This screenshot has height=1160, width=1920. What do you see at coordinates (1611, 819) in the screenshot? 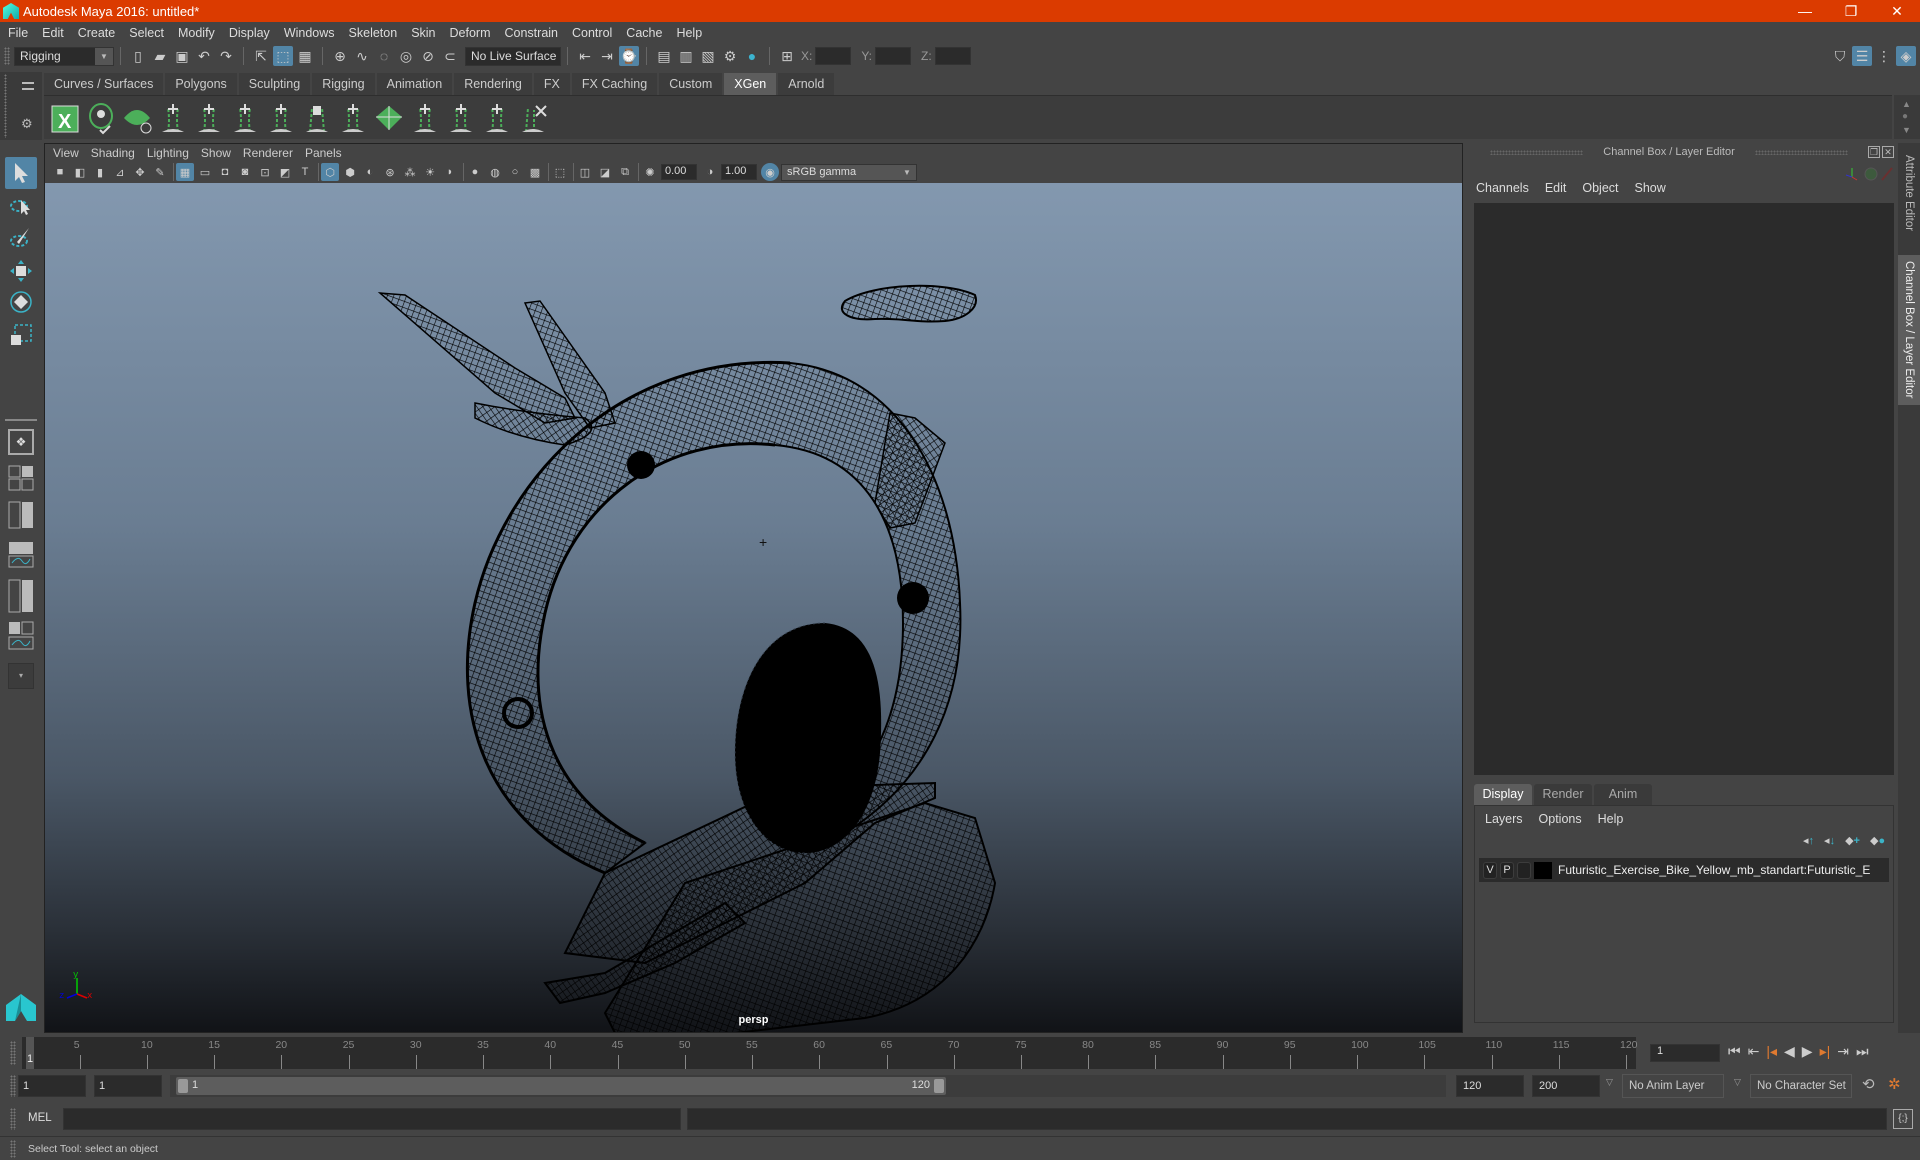
I see `layer-menu-help: Help` at bounding box center [1611, 819].